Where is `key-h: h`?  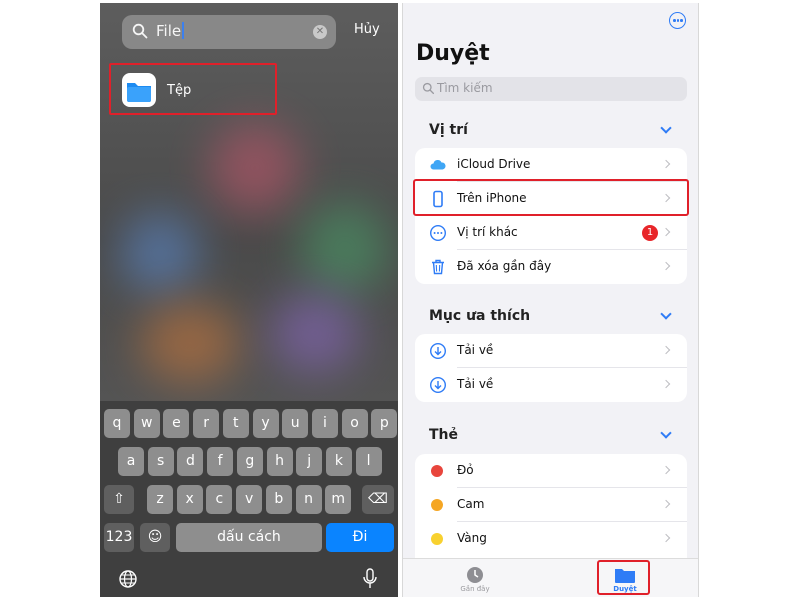 key-h: h is located at coordinates (279, 461).